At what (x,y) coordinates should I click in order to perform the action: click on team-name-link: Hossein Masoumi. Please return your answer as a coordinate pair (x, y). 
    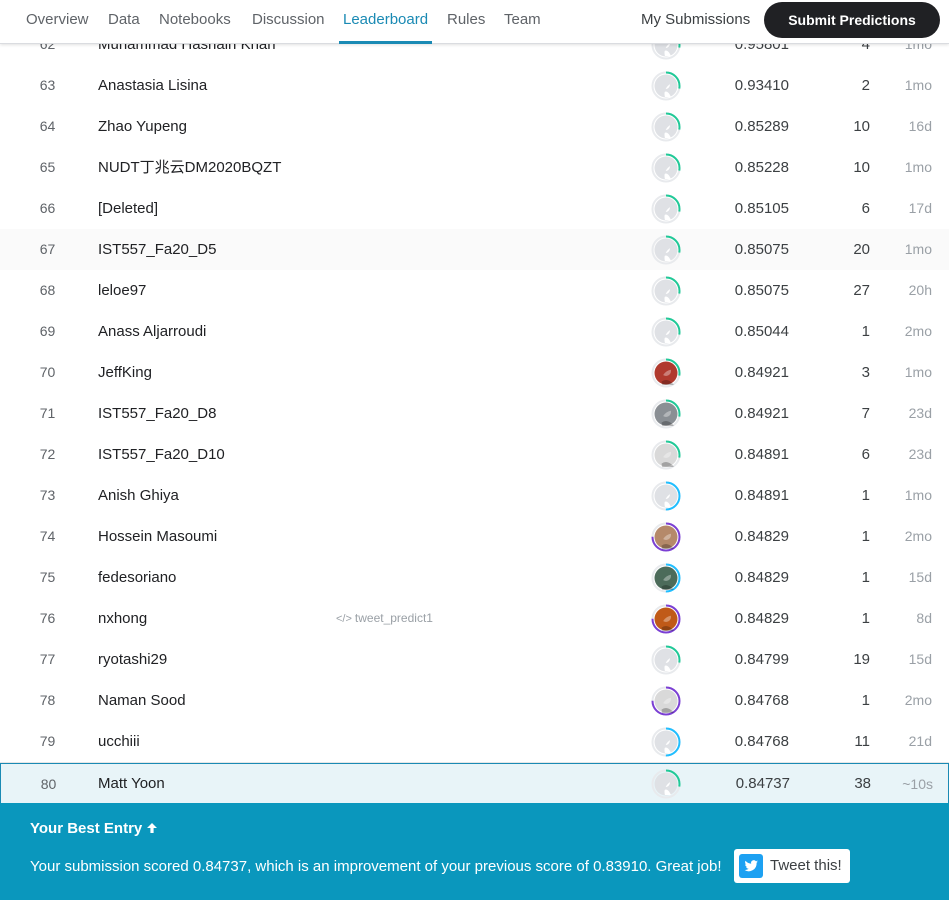
    Looking at the image, I should click on (157, 536).